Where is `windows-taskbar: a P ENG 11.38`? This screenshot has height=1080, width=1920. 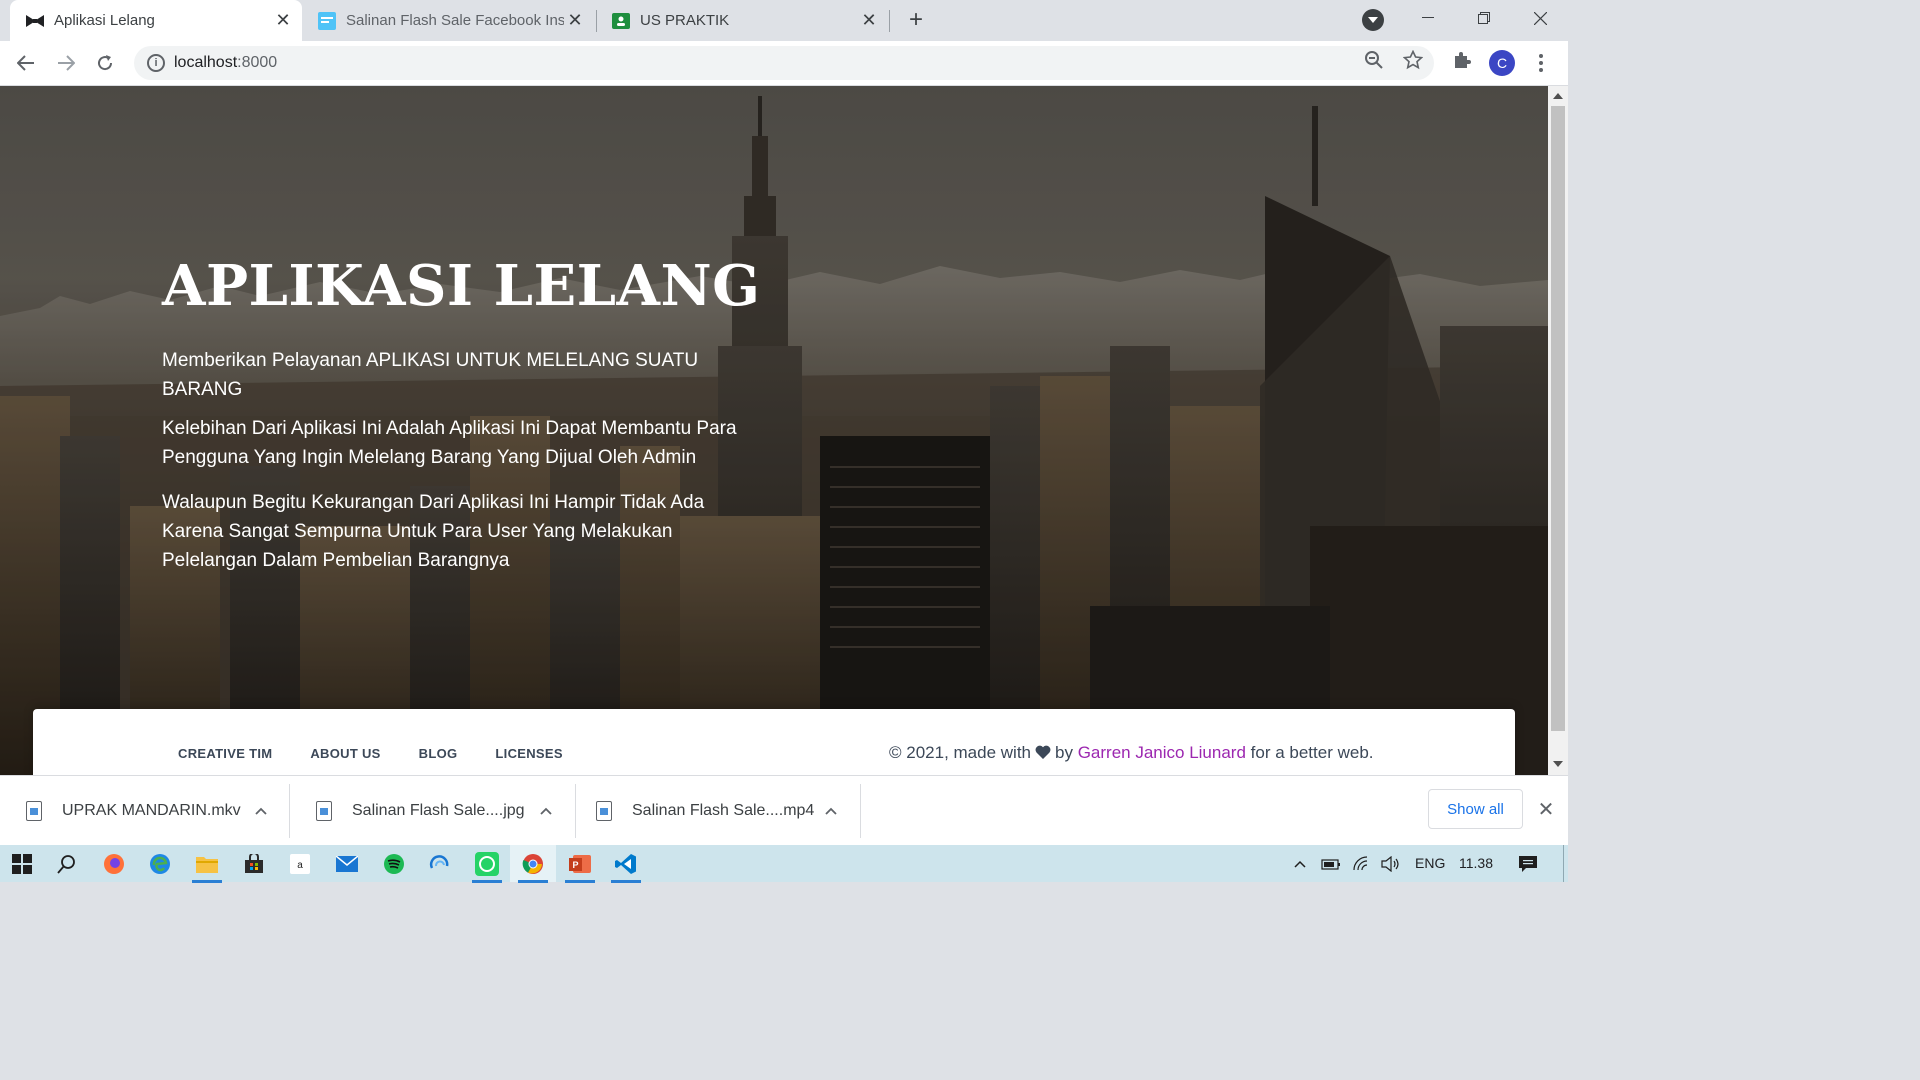 windows-taskbar: a P ENG 11.38 is located at coordinates (784, 864).